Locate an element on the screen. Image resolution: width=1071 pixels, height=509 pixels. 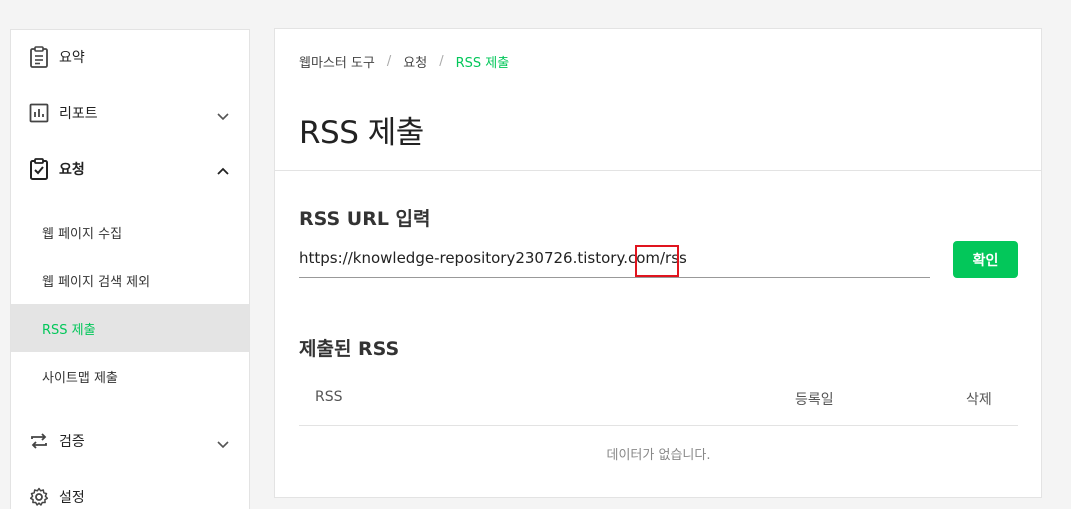
header-divider is located at coordinates (658, 170).